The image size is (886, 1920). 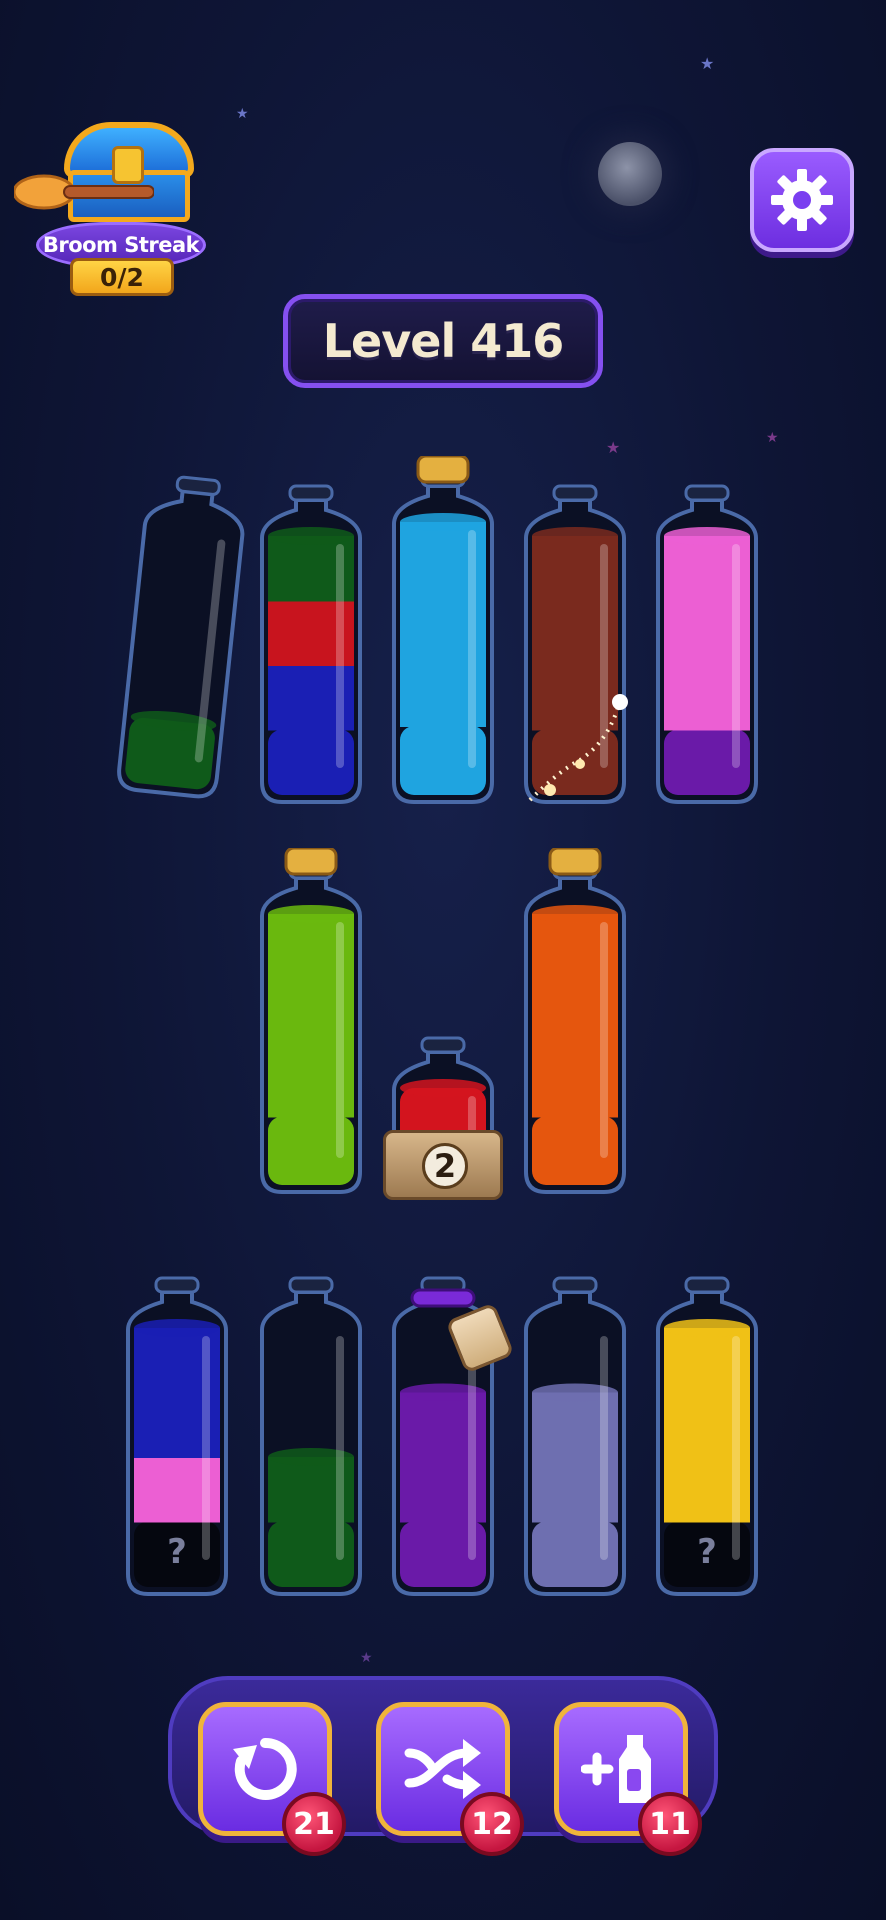 I want to click on rope-tie-icon, so click(x=443, y=1298).